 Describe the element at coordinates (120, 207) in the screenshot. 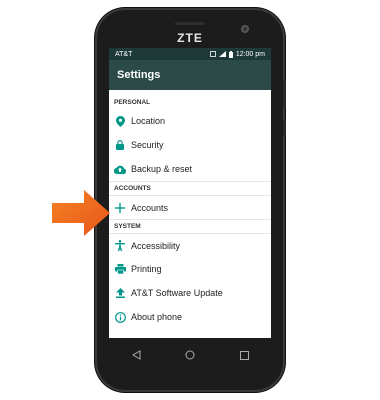

I see `plus-icon` at that location.